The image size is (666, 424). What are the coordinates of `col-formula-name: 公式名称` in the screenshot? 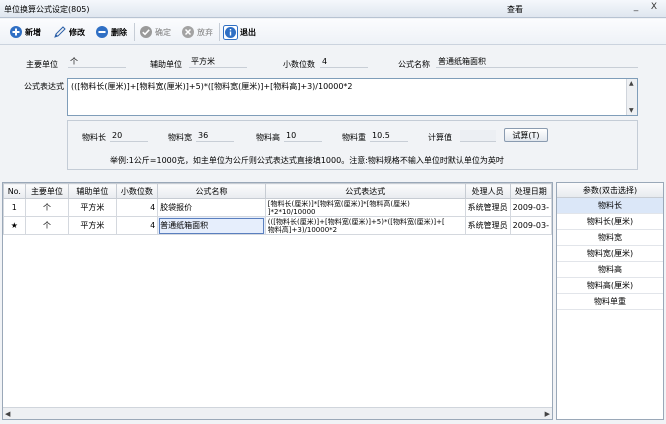 It's located at (211, 191).